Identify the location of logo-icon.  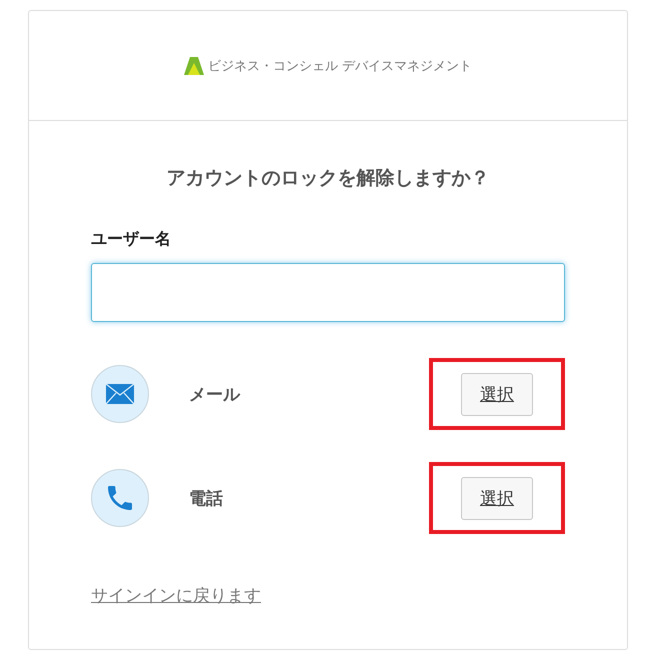
(194, 66).